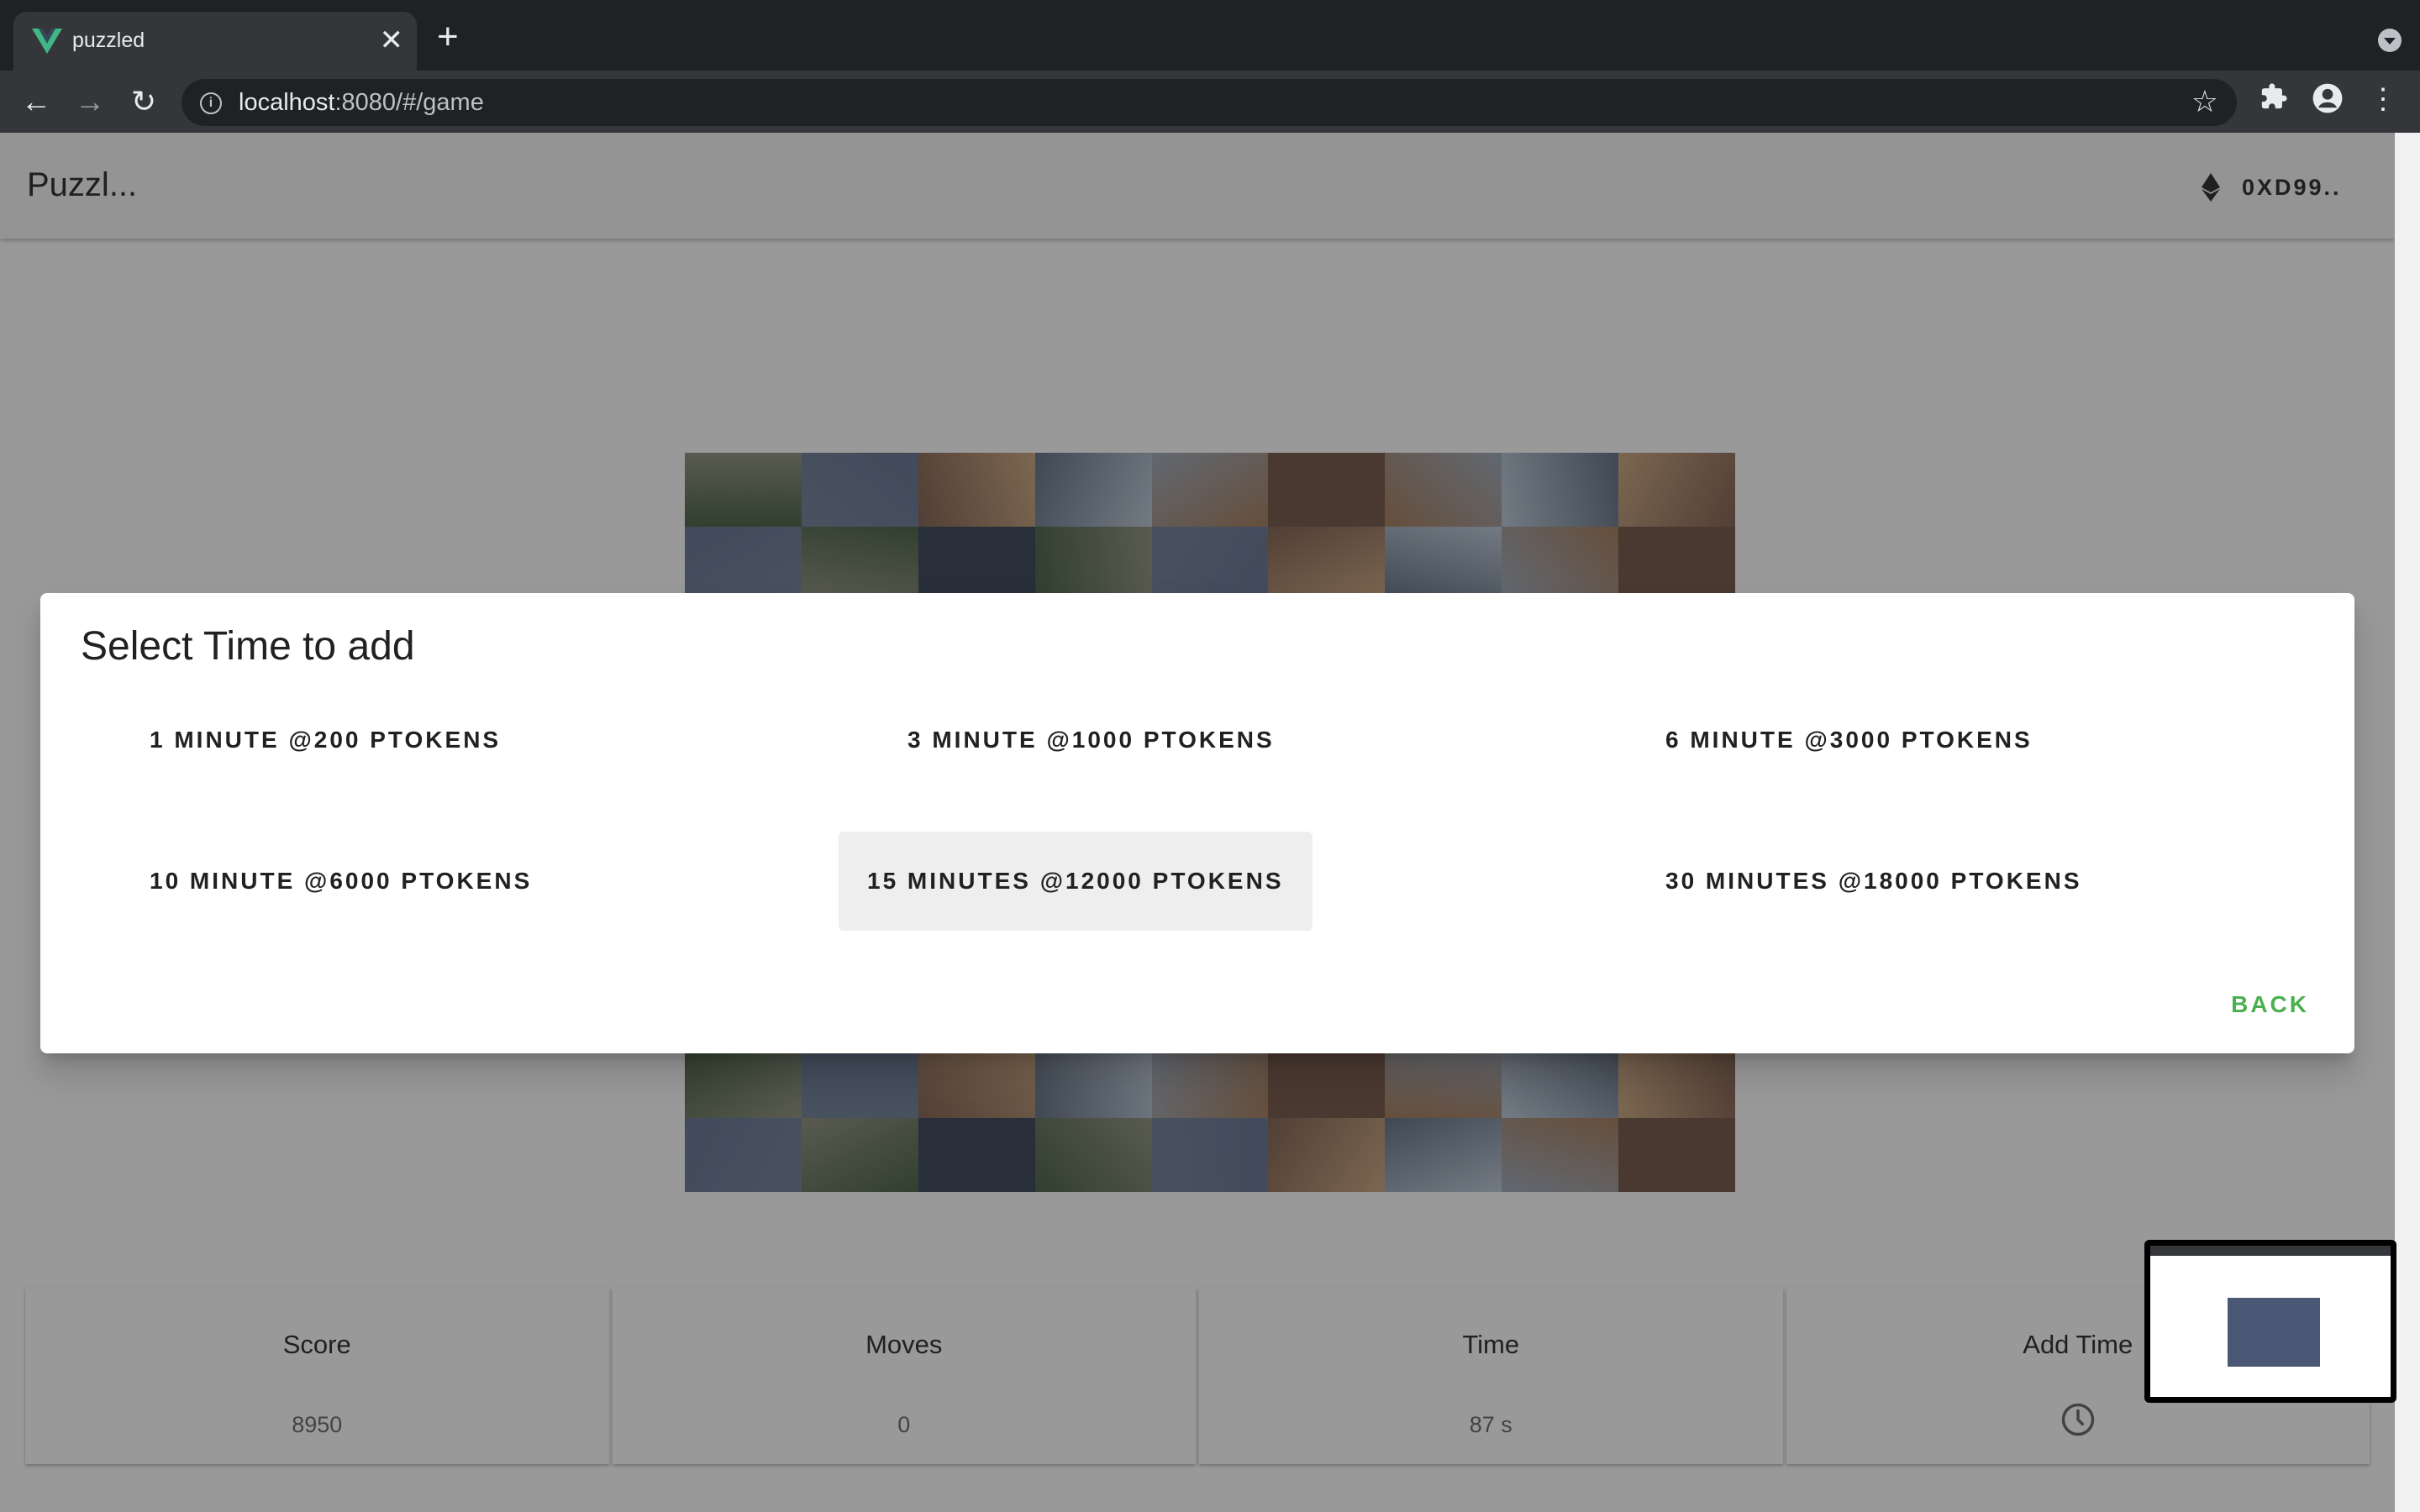 The image size is (2420, 1512). I want to click on vue-logo-icon, so click(47, 41).